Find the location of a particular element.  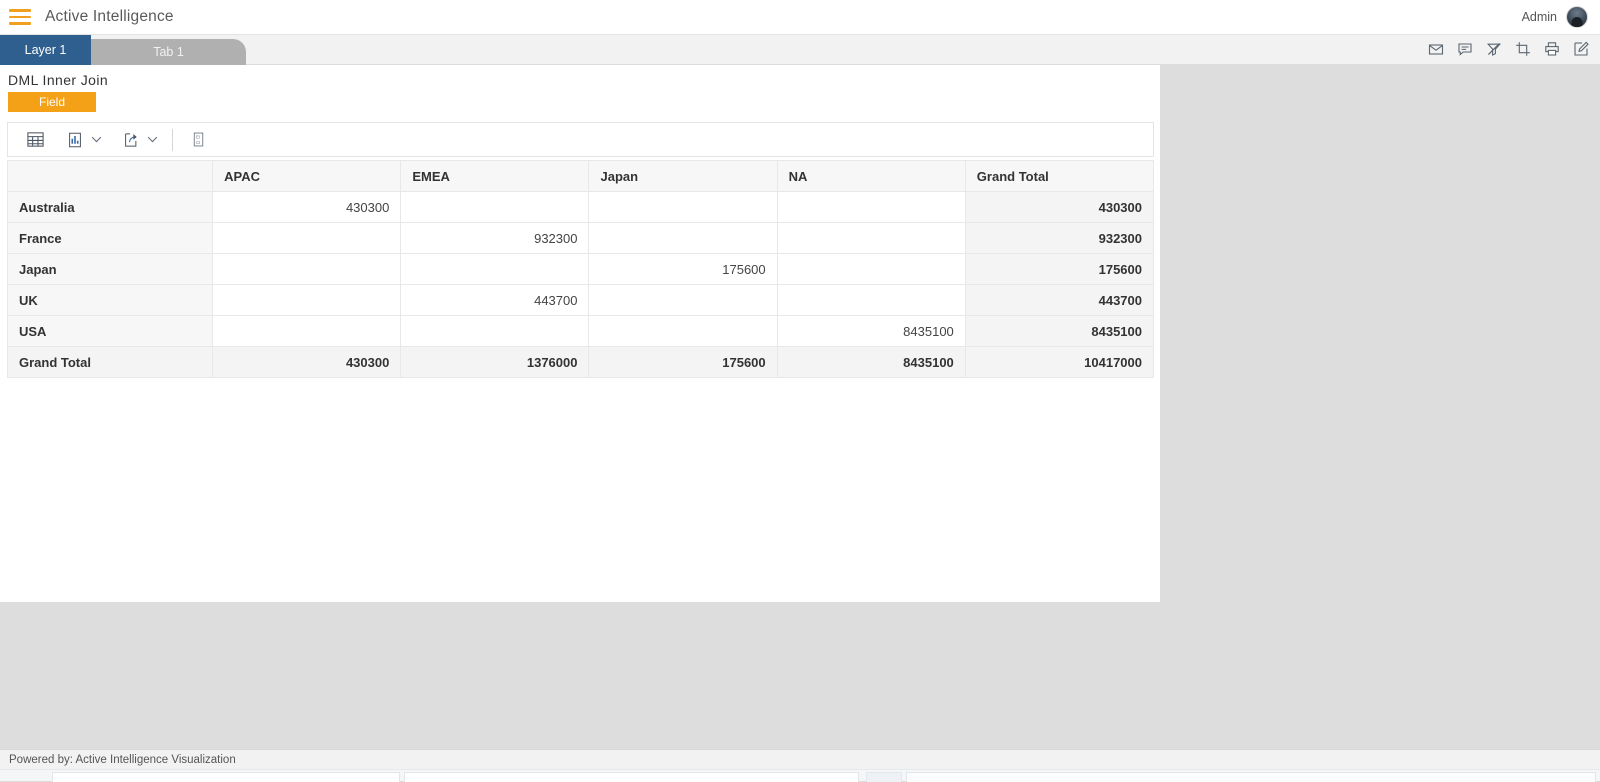

table-row: Japan 175600 175600 is located at coordinates (581, 269).